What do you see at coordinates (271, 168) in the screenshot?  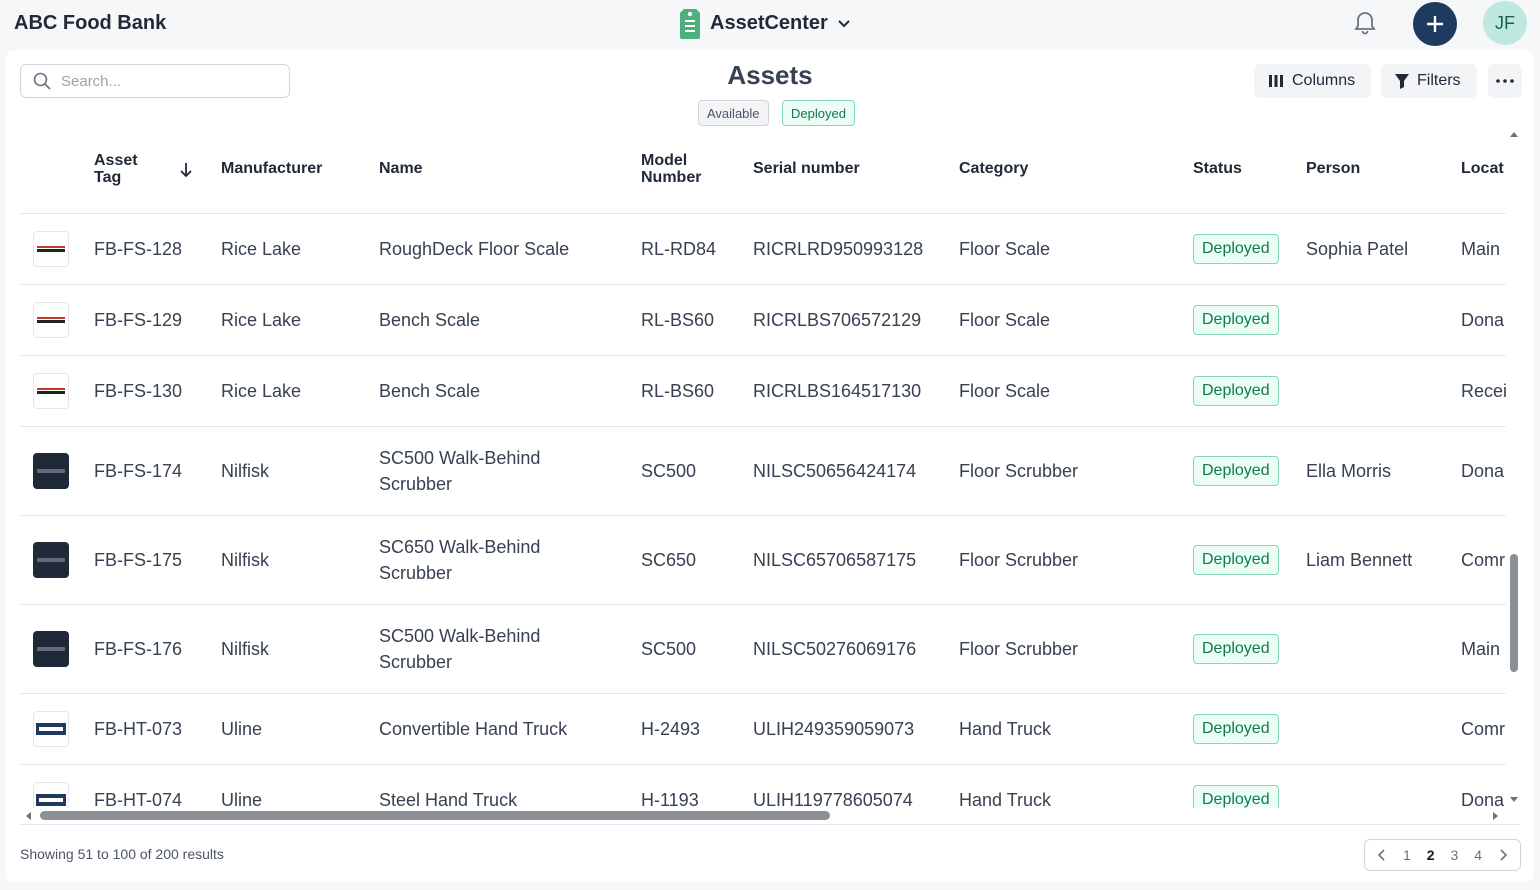 I see `header-manufacturer: Manufacturer` at bounding box center [271, 168].